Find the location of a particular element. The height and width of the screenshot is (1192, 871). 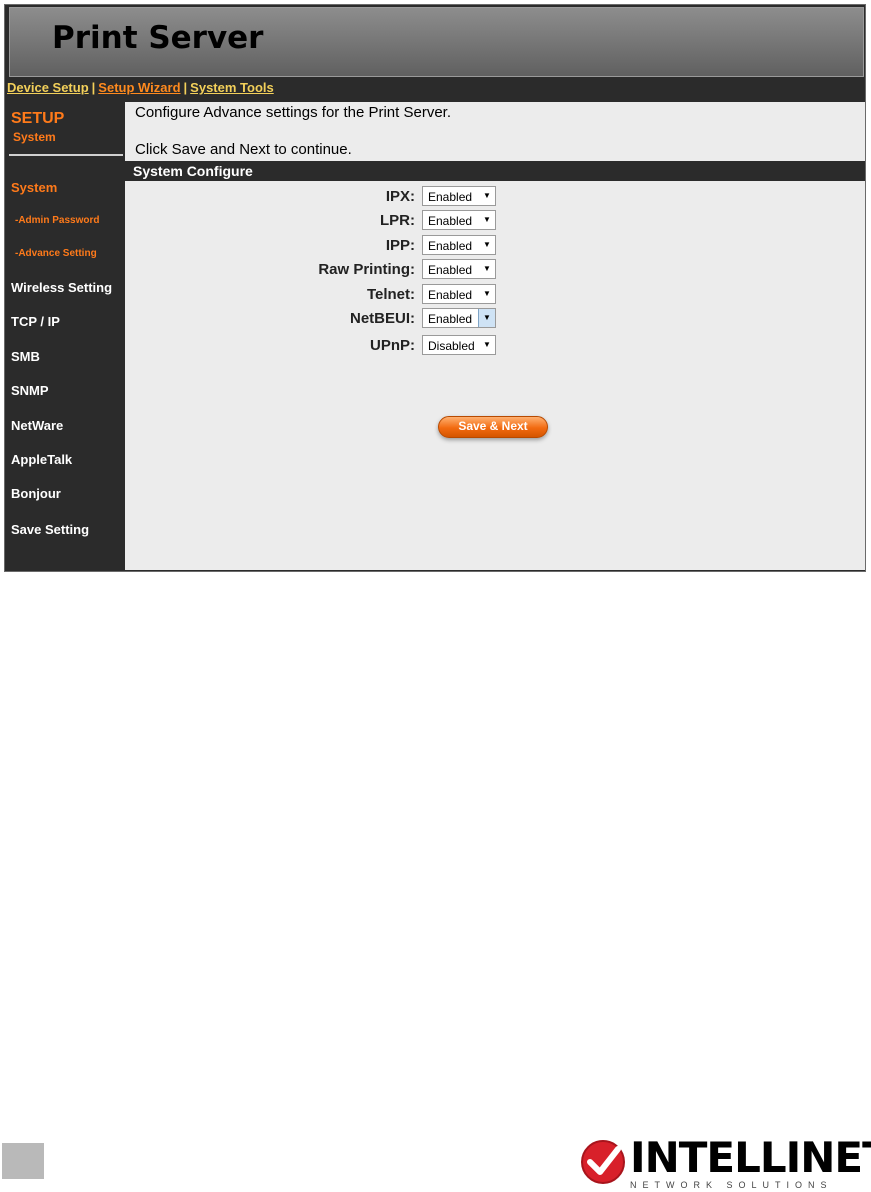

section-title: System Configure is located at coordinates (495, 171).